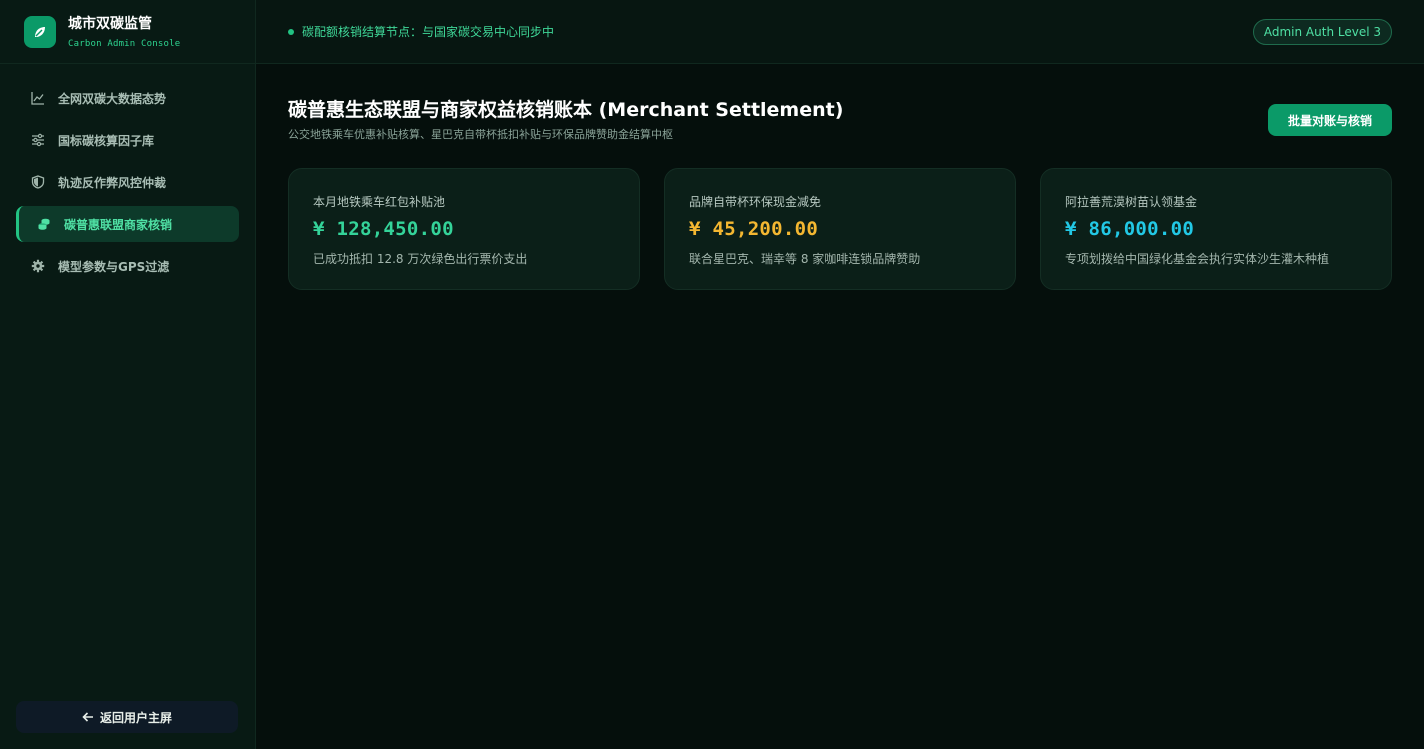 The image size is (1424, 749). Describe the element at coordinates (291, 31) in the screenshot. I see `status-dot-icon` at that location.